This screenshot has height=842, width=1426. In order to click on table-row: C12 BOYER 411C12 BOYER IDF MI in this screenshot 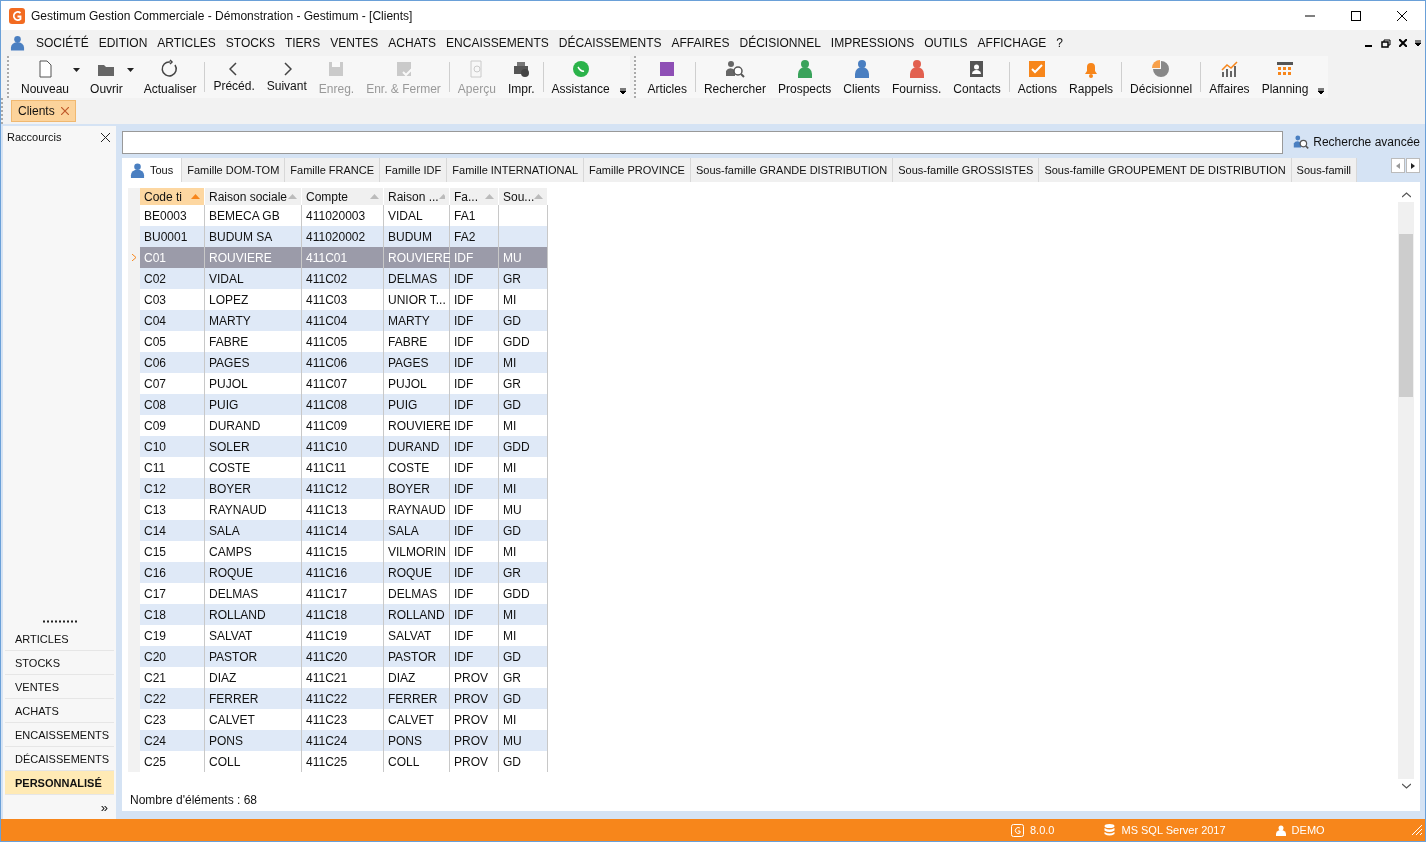, I will do `click(763, 488)`.